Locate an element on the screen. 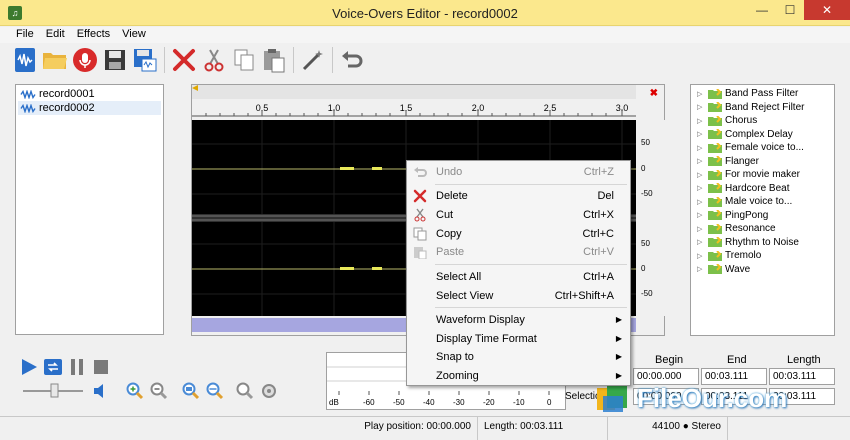 The image size is (850, 440). effect-item: ▷ Tremolo is located at coordinates (765, 256).